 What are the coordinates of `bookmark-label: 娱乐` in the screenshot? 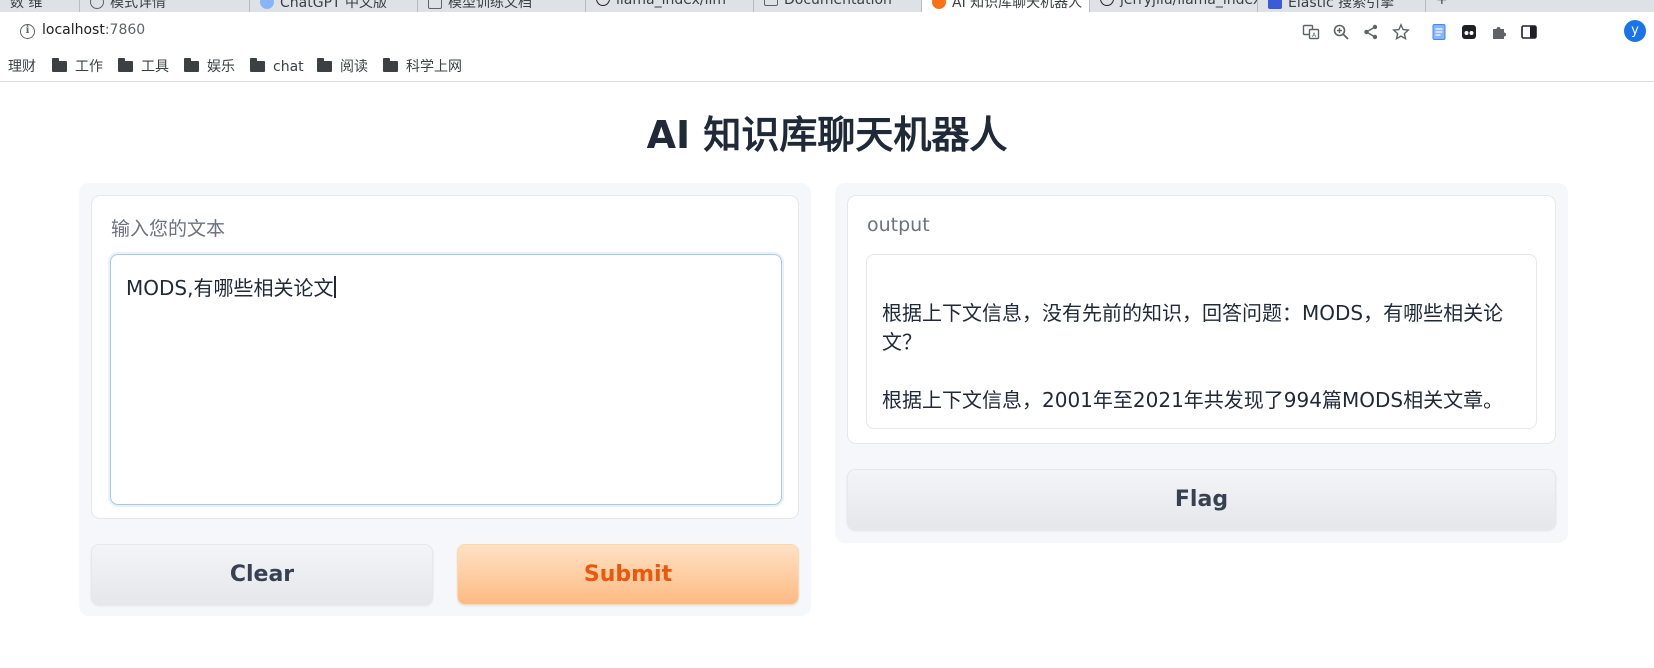 It's located at (221, 67).